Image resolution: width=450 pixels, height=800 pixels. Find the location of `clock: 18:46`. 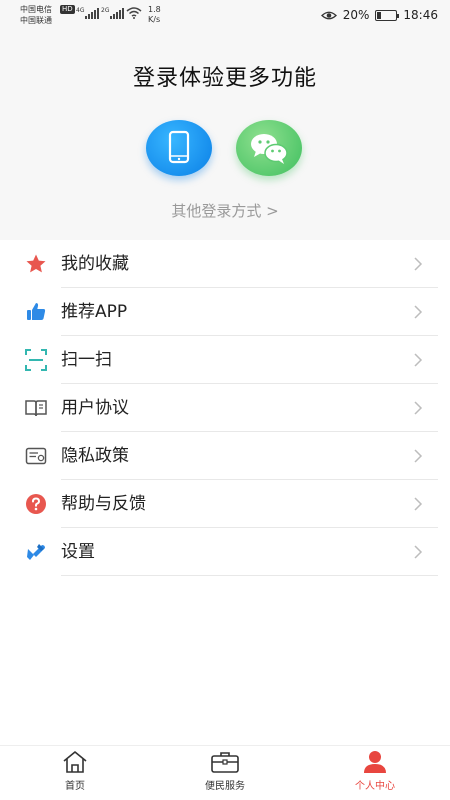

clock: 18:46 is located at coordinates (420, 15).